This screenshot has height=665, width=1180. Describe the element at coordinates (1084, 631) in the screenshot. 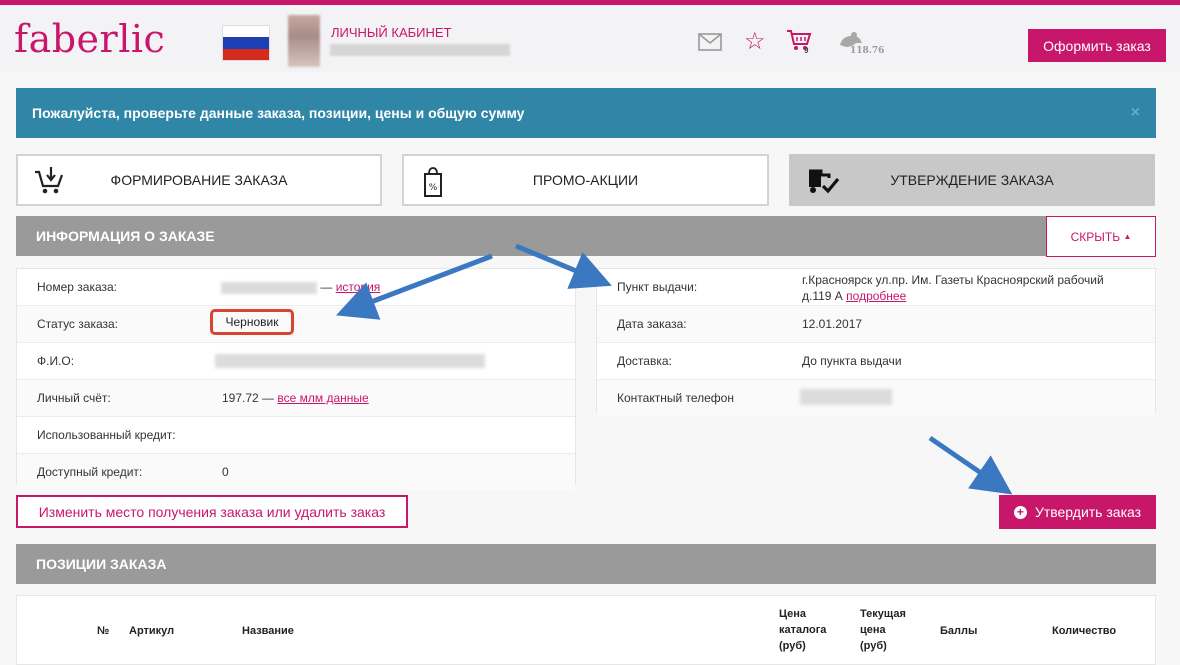

I see `col-quantity: Количество` at that location.